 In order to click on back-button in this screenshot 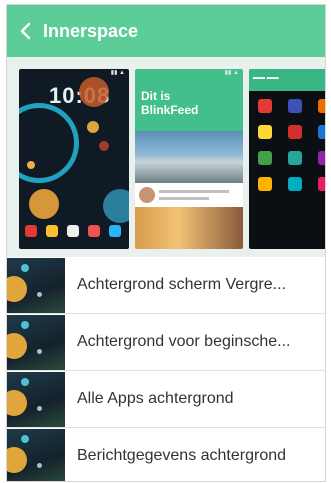, I will do `click(25, 31)`.